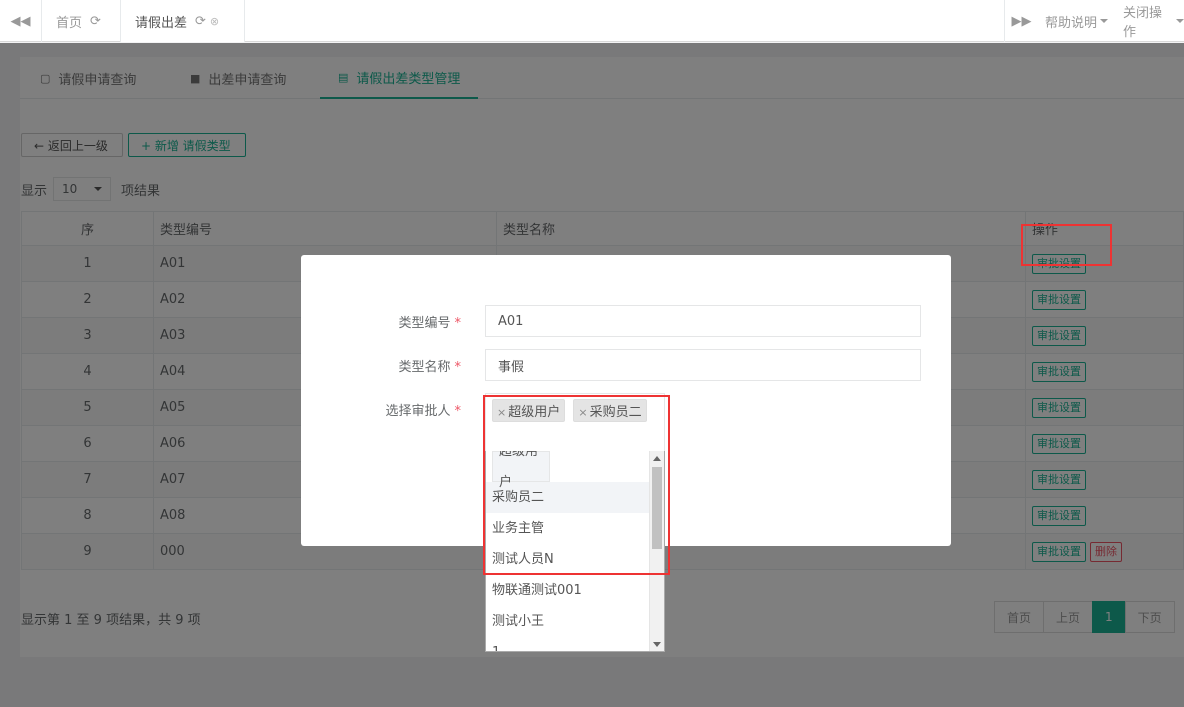 This screenshot has height=707, width=1184. I want to click on double-left-icon: ◀◀, so click(20, 21).